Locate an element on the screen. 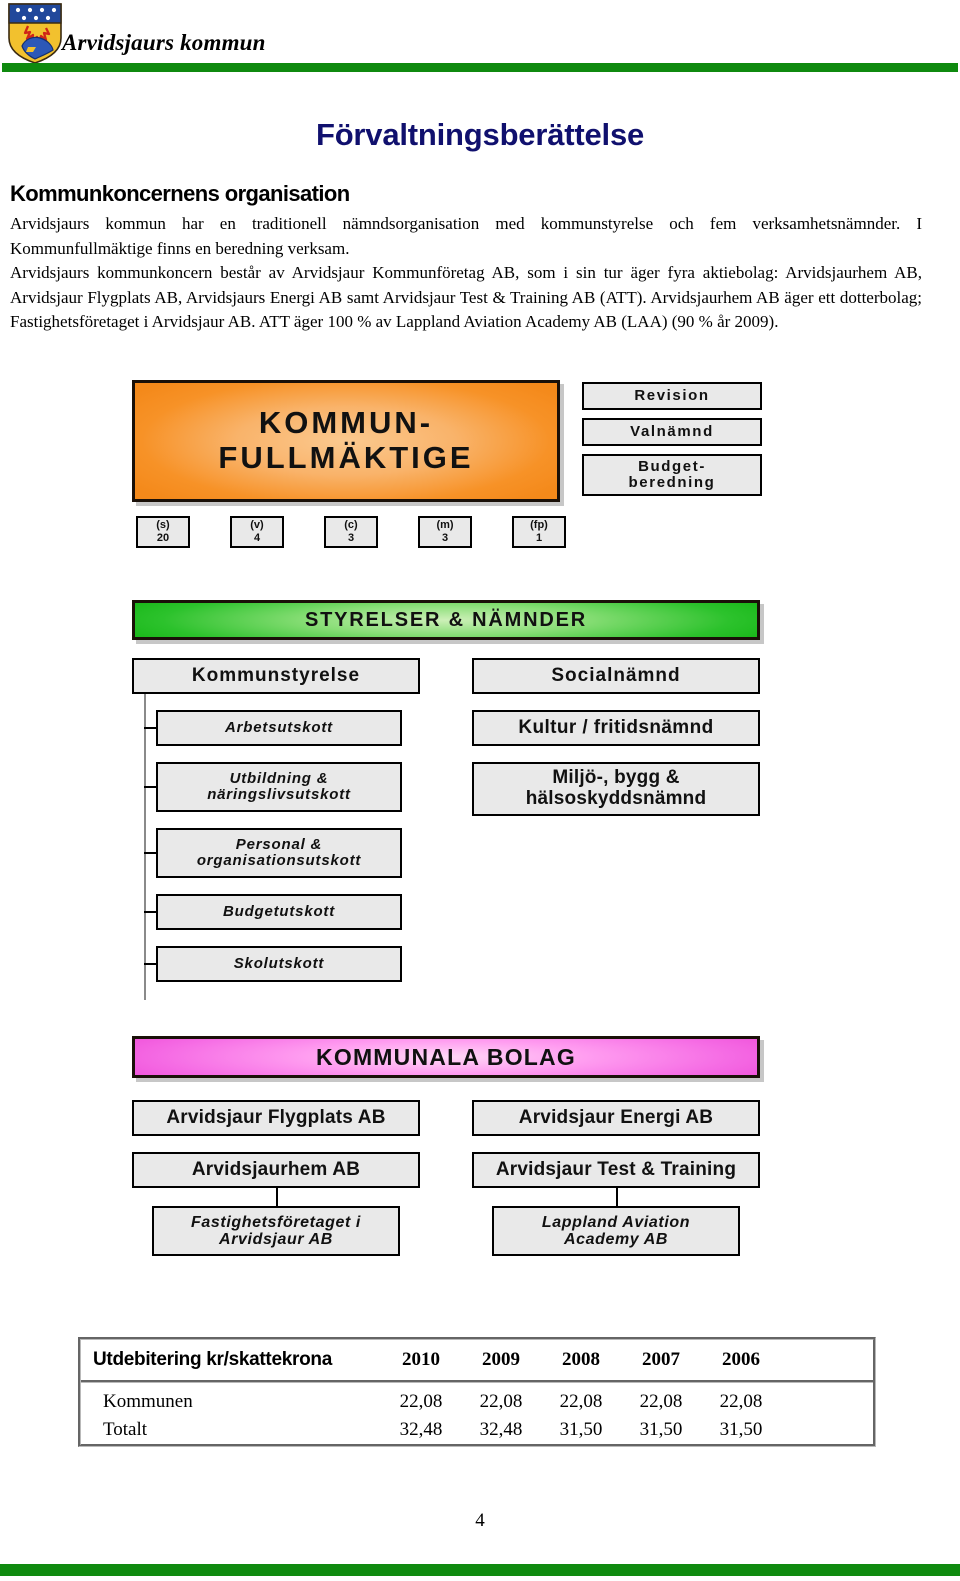 This screenshot has width=960, height=1581. row-totalt-2007: 31,50 is located at coordinates (661, 1429).